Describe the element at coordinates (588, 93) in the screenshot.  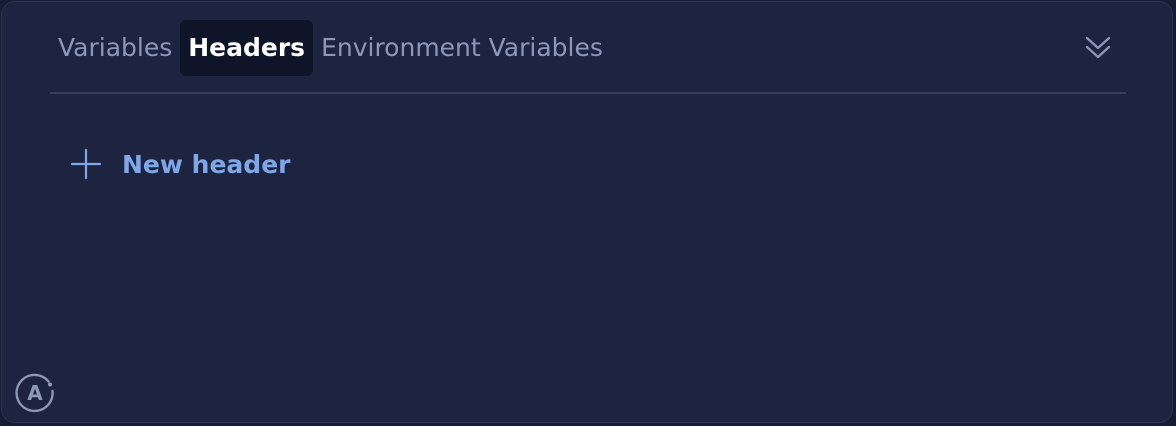
I see `tab-divider` at that location.